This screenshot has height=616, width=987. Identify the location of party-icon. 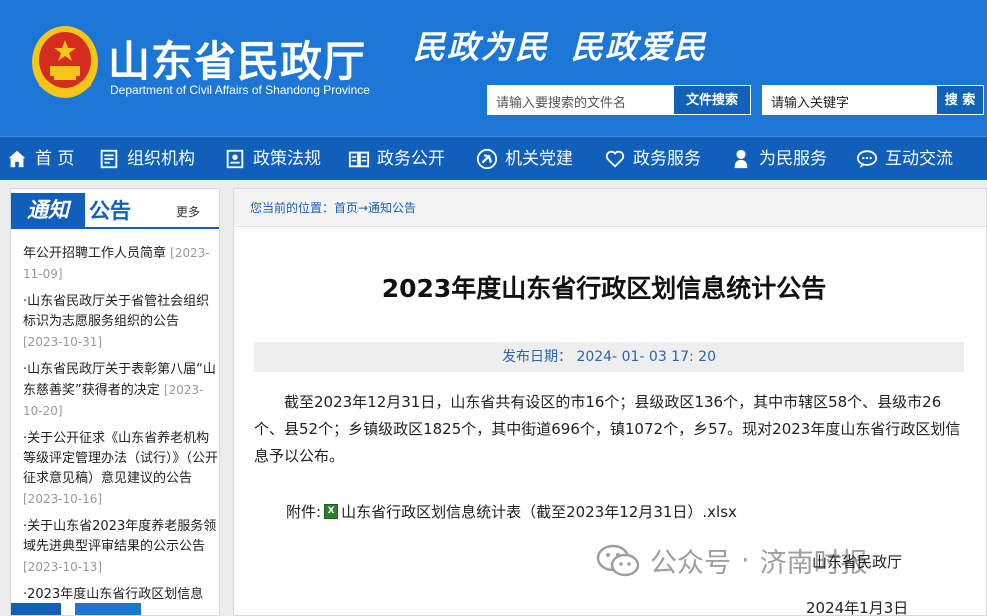
(487, 159).